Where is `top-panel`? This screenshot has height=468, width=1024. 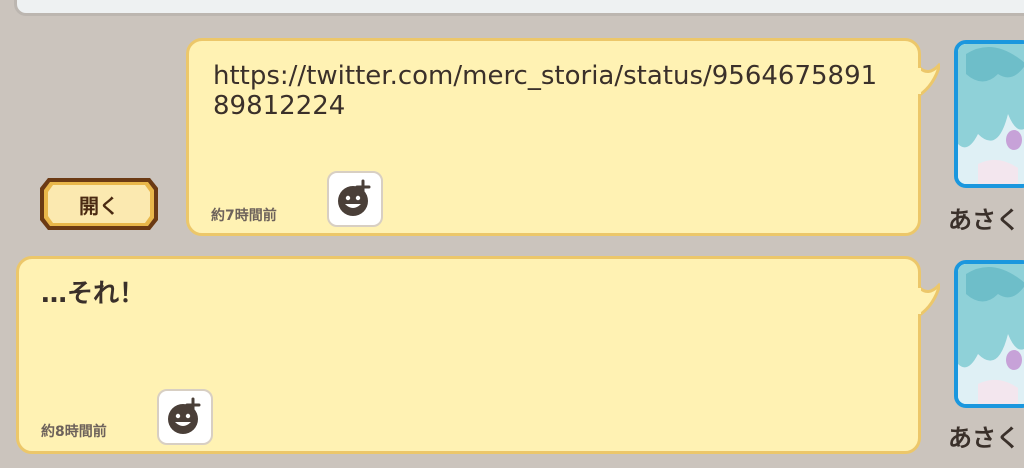 top-panel is located at coordinates (519, 8).